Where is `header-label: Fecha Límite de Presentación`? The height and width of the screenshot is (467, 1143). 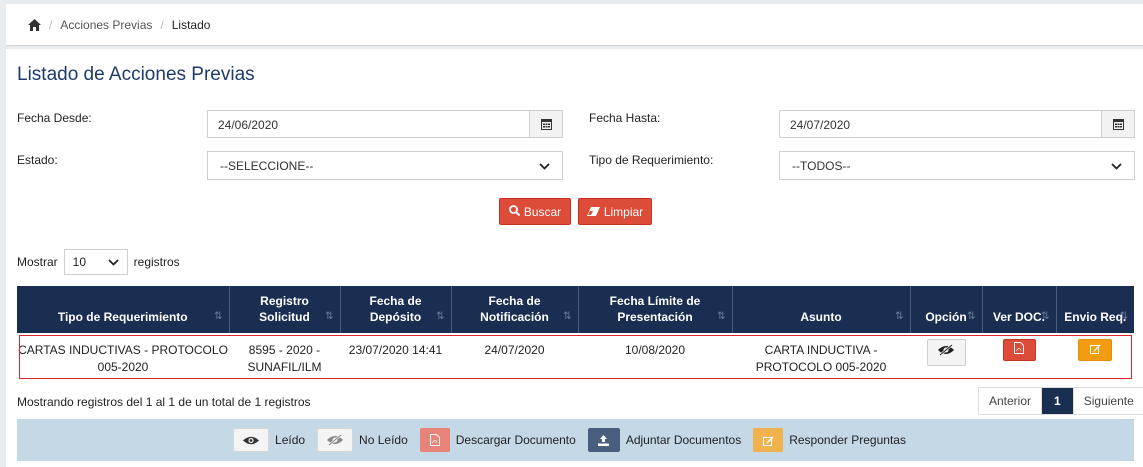 header-label: Fecha Límite de Presentación is located at coordinates (655, 309).